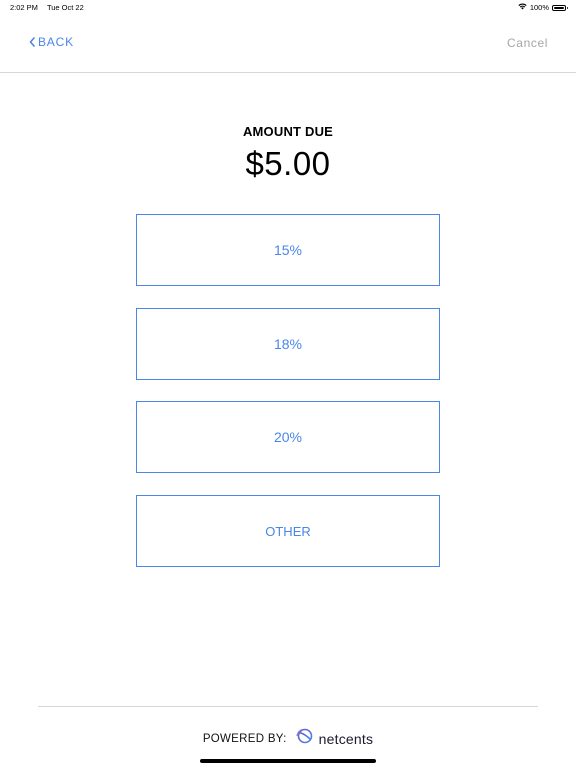  What do you see at coordinates (288, 437) in the screenshot?
I see `tip-option-20: 20%` at bounding box center [288, 437].